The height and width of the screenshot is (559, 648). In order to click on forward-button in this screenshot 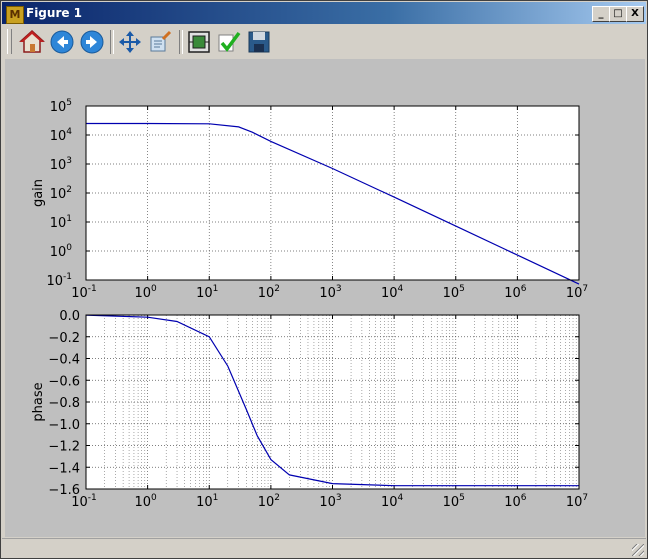, I will do `click(92, 42)`.